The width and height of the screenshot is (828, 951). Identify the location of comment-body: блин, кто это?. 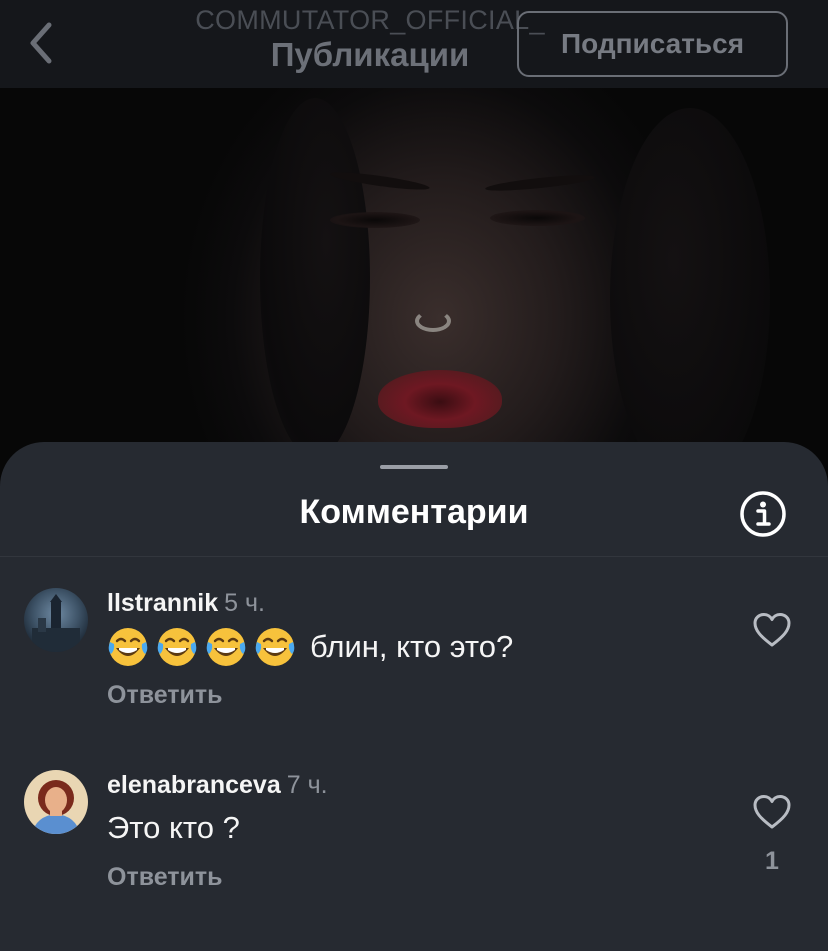
(412, 646).